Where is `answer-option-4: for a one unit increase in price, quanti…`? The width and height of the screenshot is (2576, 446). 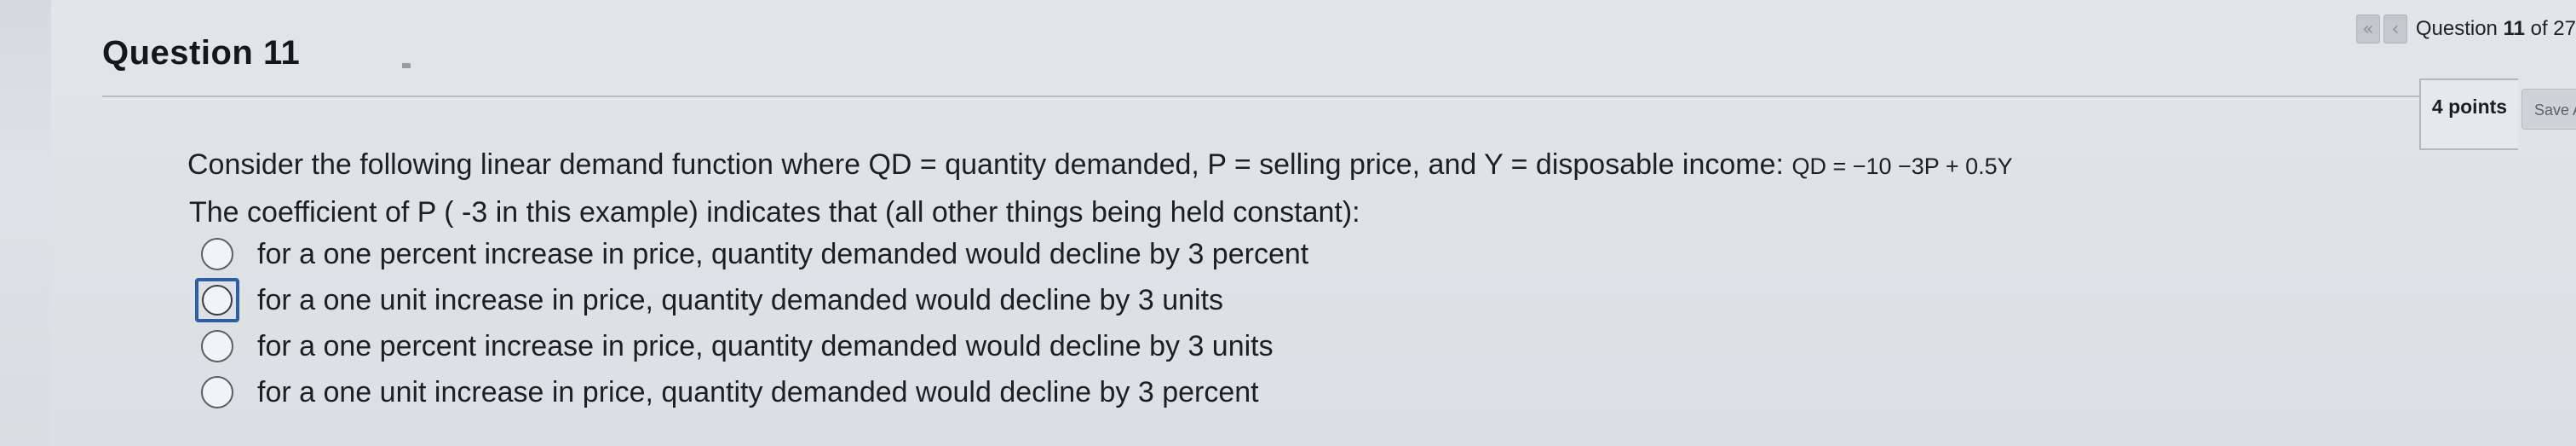 answer-option-4: for a one unit increase in price, quanti… is located at coordinates (730, 392).